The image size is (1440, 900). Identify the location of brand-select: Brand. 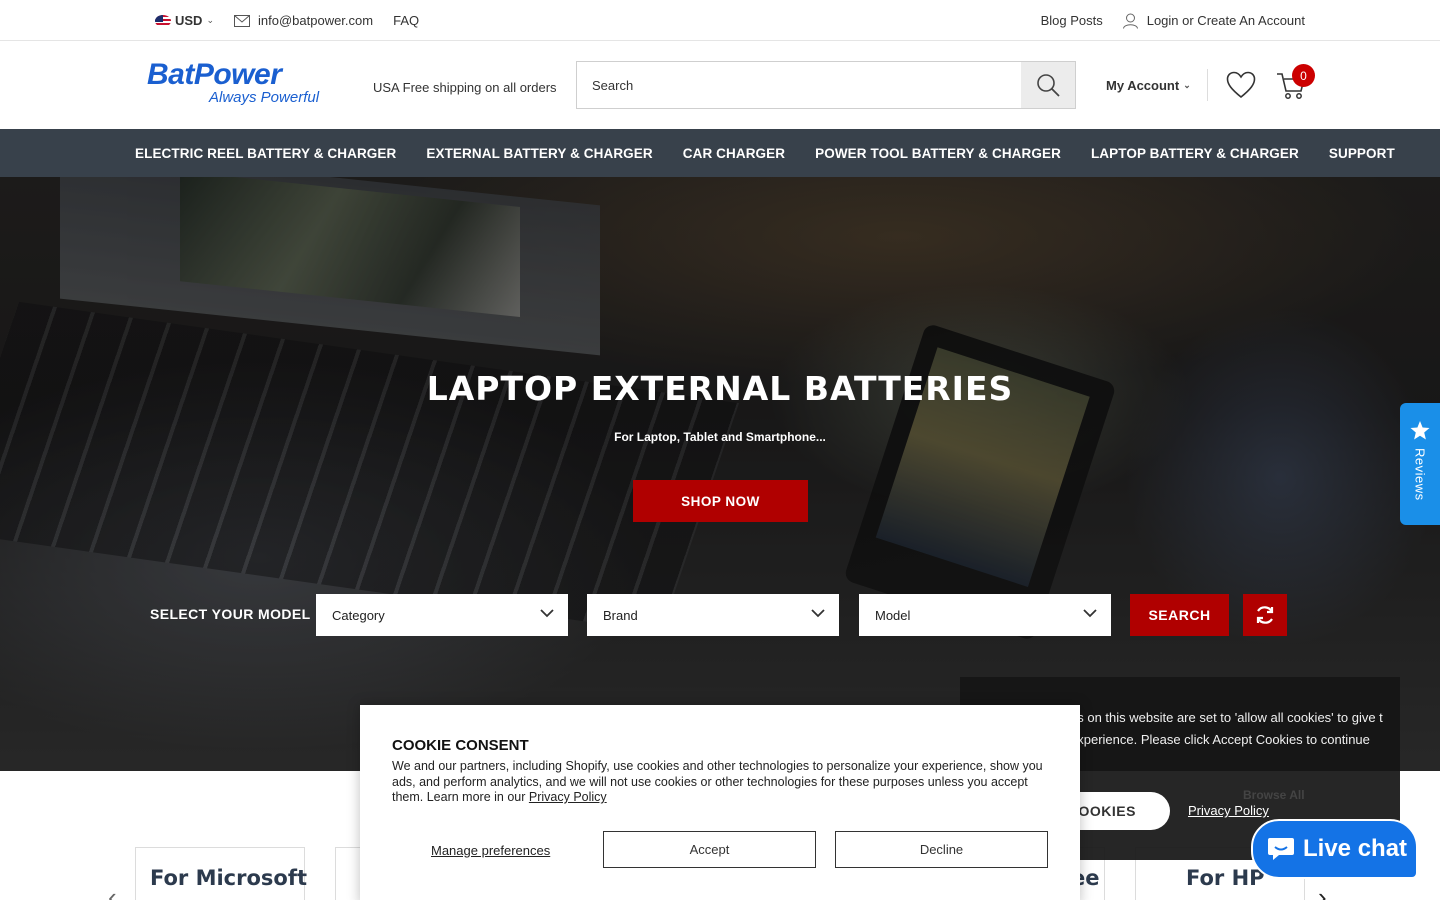
(713, 615).